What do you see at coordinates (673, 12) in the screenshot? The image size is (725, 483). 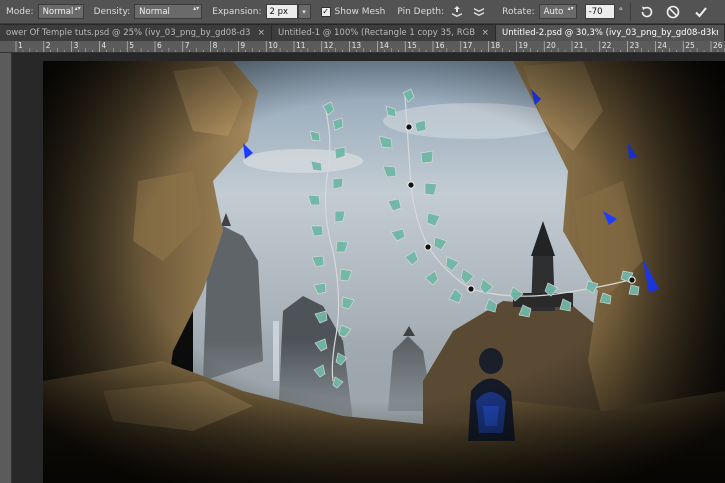 I see `cancel-icon` at bounding box center [673, 12].